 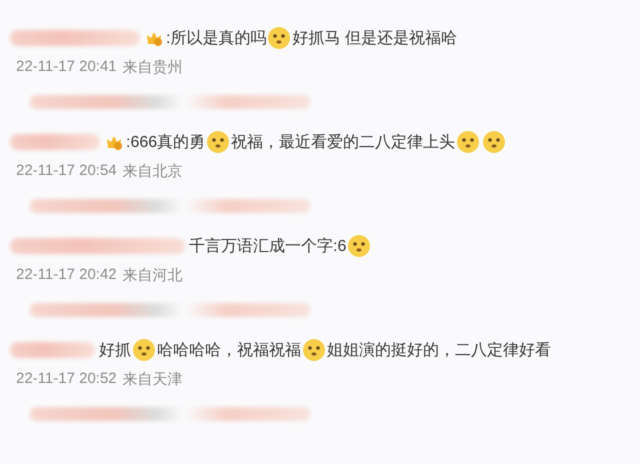 I want to click on comment-location: 来自北京, so click(x=152, y=171).